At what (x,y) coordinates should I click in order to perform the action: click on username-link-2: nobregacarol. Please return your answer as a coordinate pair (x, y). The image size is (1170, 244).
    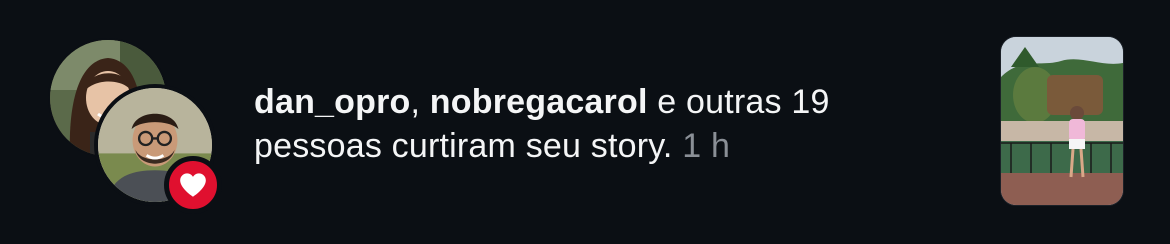
    Looking at the image, I should click on (539, 102).